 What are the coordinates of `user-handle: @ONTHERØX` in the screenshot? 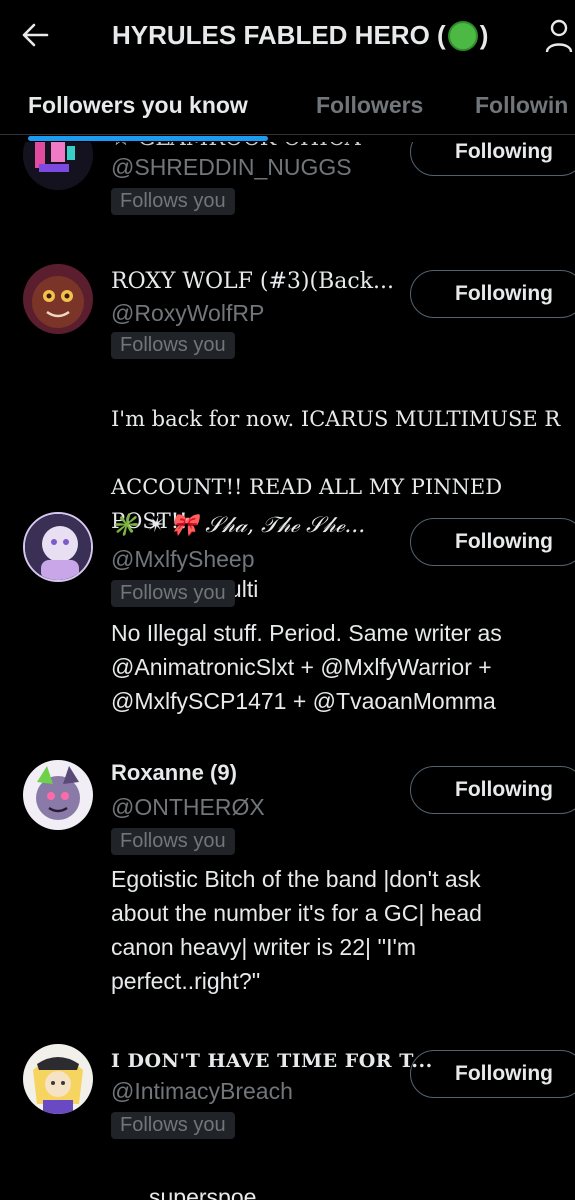 It's located at (188, 807).